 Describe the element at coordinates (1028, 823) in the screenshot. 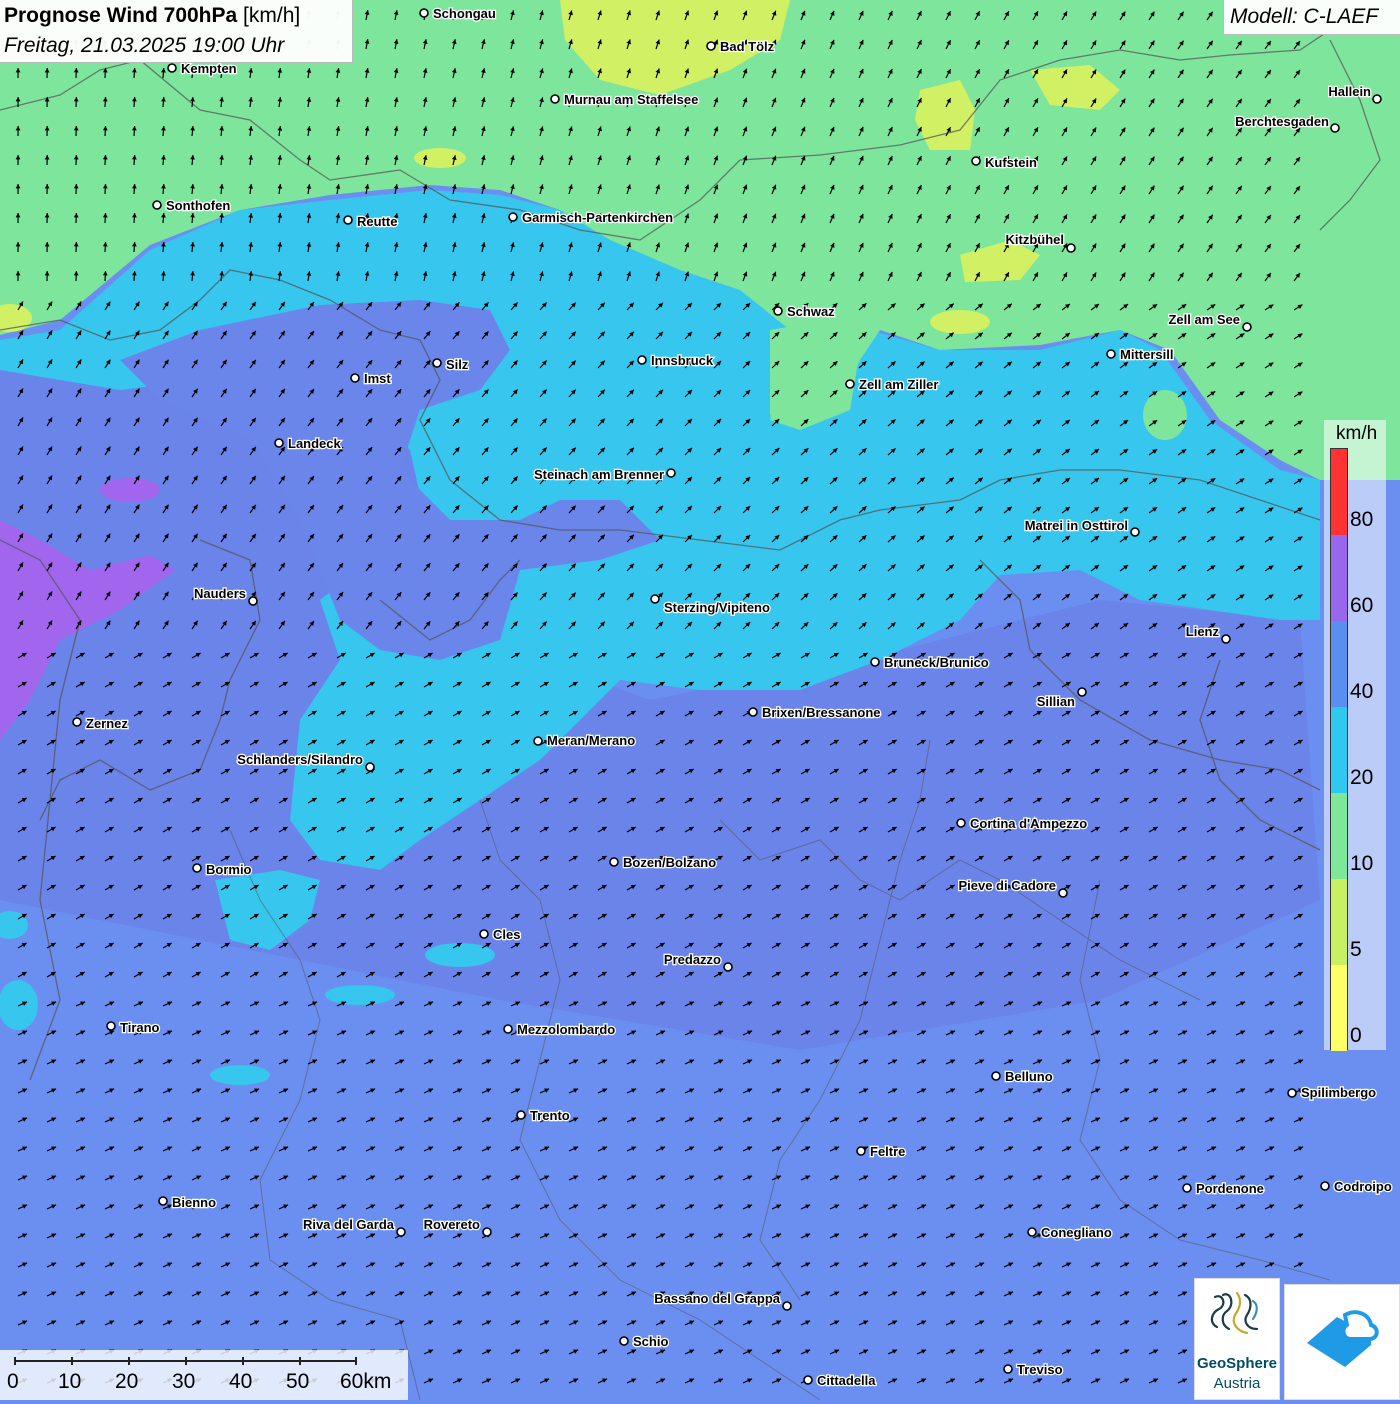

I see `city-label: Cortina d'Ampezzo` at that location.